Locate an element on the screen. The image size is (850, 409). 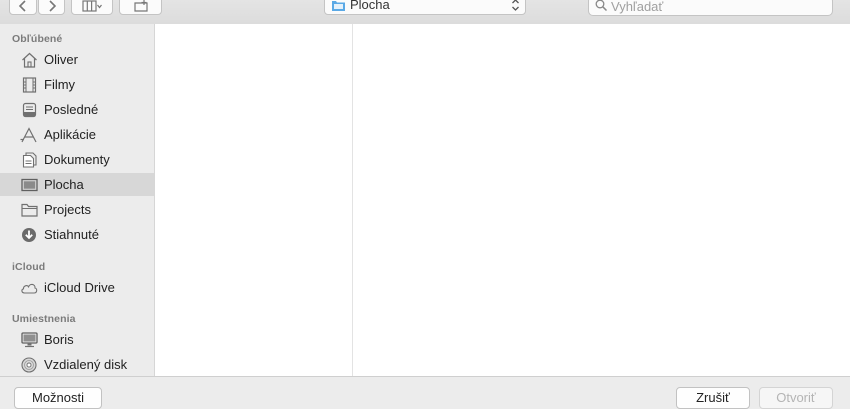
location-label: Plocha is located at coordinates (370, 6).